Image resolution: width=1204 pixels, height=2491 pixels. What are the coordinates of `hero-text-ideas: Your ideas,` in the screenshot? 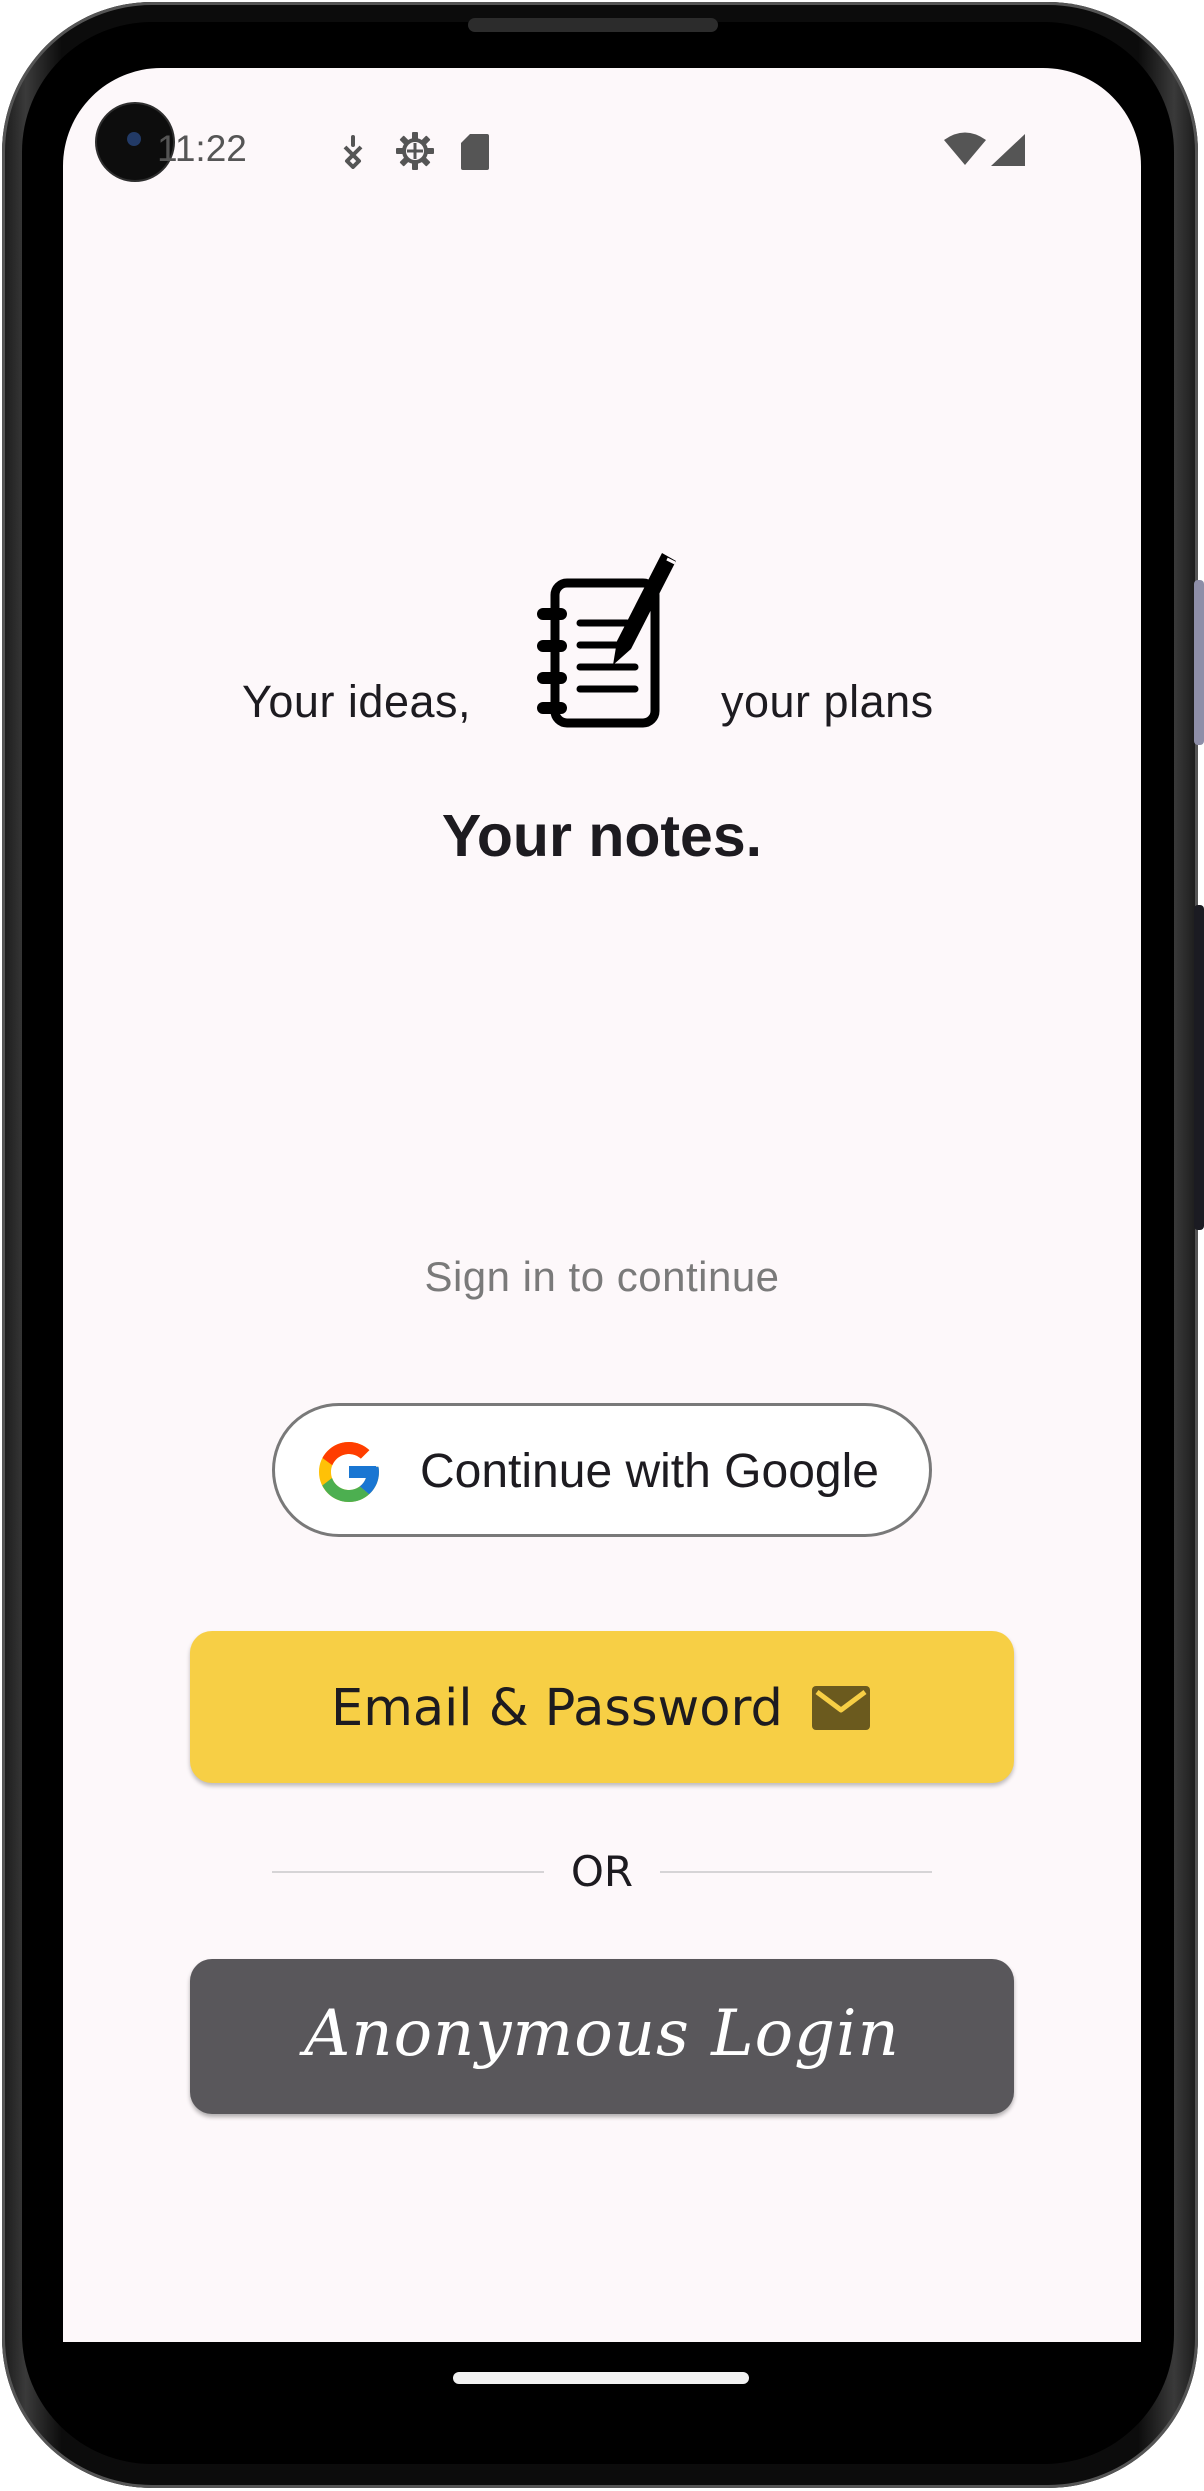 It's located at (357, 701).